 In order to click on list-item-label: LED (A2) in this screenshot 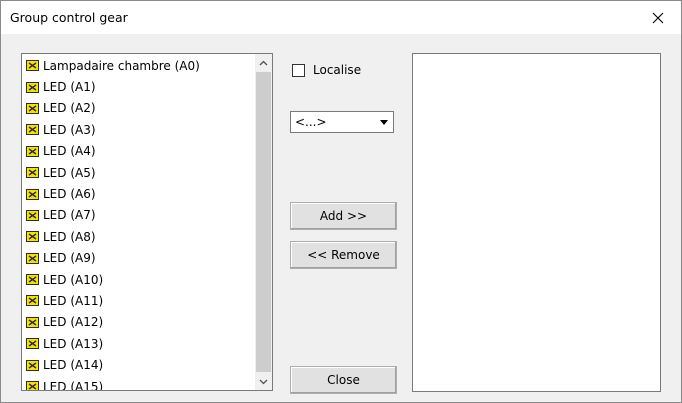, I will do `click(69, 108)`.